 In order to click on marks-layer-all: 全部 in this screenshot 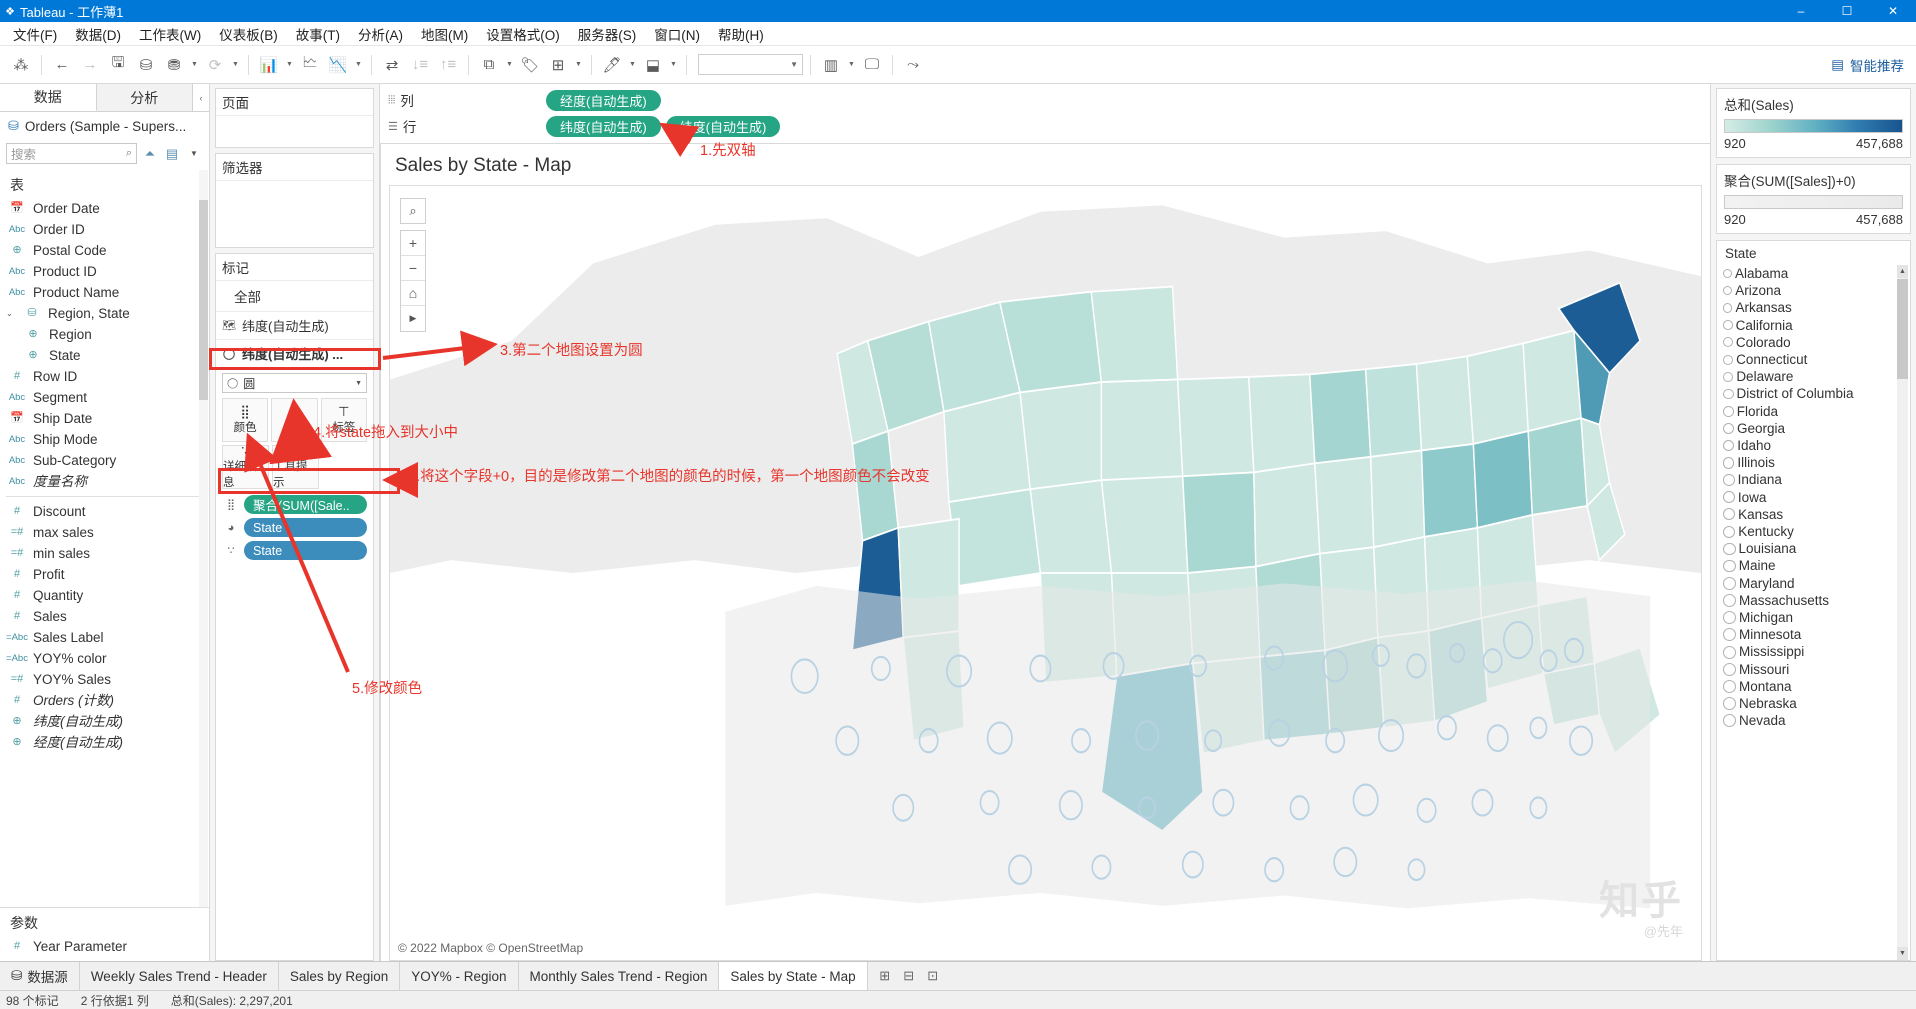, I will do `click(294, 296)`.